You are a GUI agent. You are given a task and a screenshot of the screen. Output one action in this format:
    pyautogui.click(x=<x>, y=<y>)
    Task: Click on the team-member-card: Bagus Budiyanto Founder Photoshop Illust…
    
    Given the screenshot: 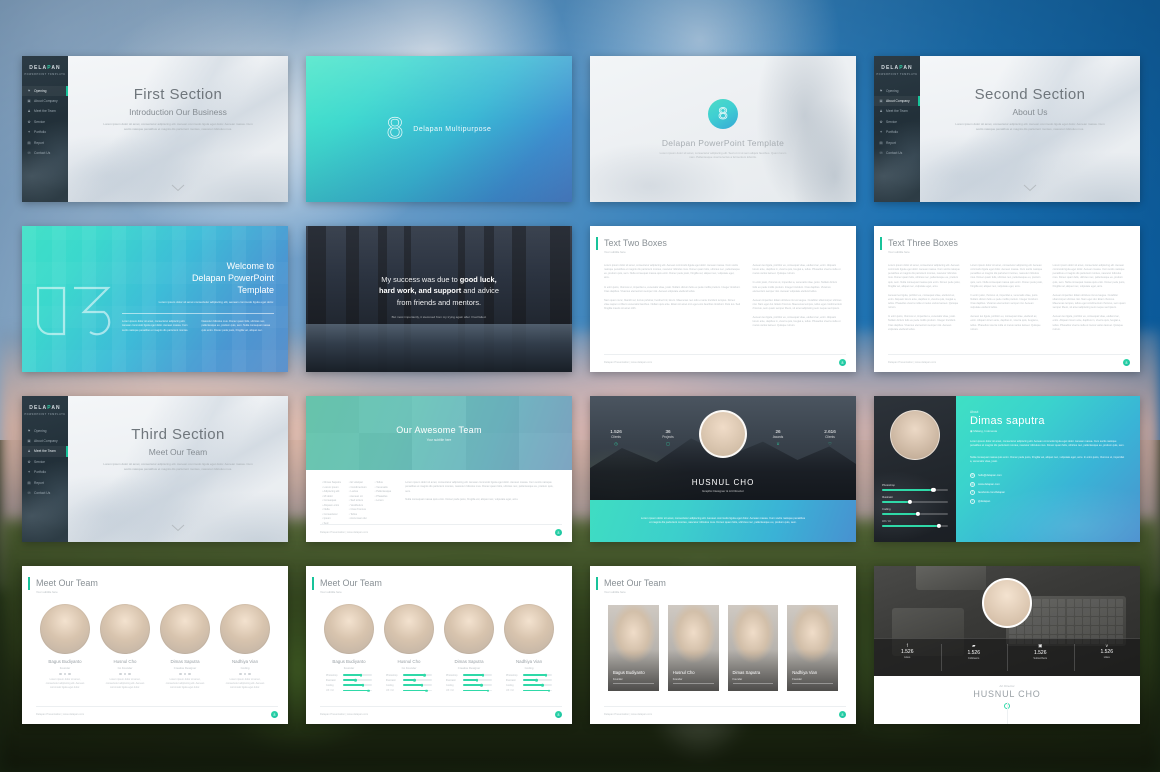 What is the action you would take?
    pyautogui.click(x=349, y=649)
    